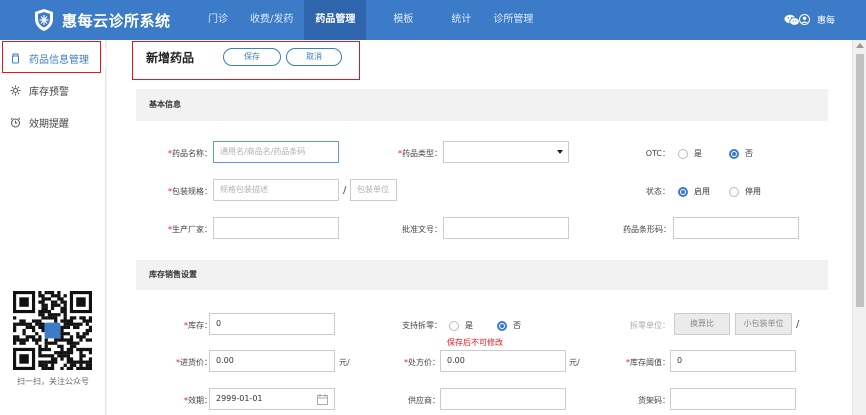 The image size is (866, 415). Describe the element at coordinates (694, 191) in the screenshot. I see `status-enabled-radio: 启用` at that location.